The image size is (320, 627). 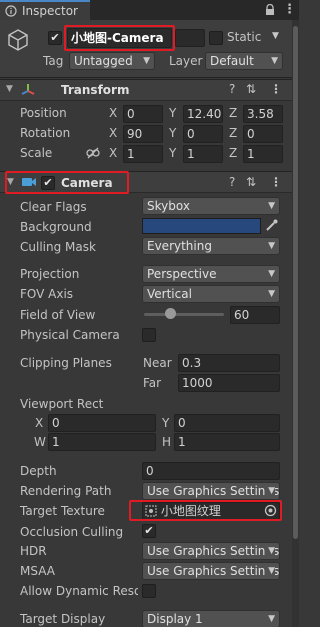 What do you see at coordinates (213, 491) in the screenshot?
I see `rendering-path-value: Use Graphics Settings` at bounding box center [213, 491].